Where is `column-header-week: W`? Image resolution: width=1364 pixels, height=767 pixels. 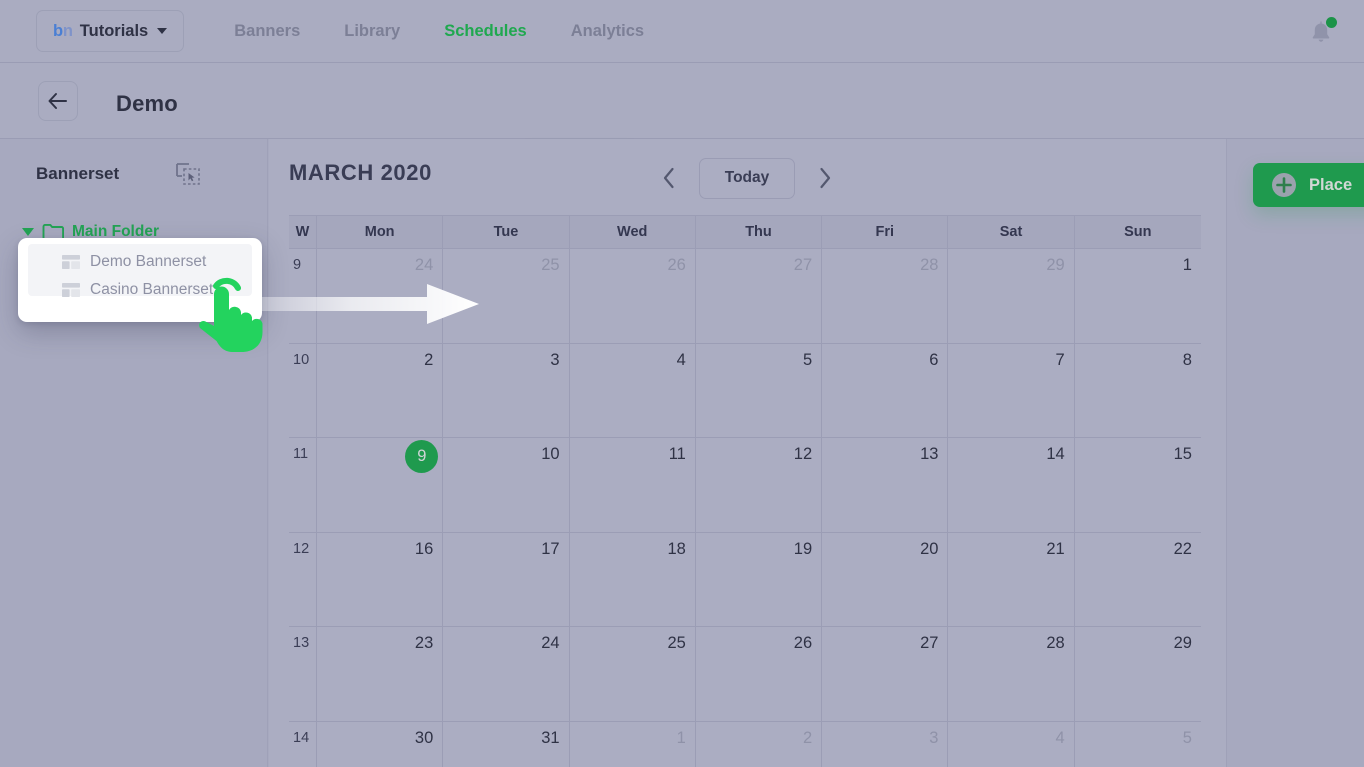 column-header-week: W is located at coordinates (303, 232).